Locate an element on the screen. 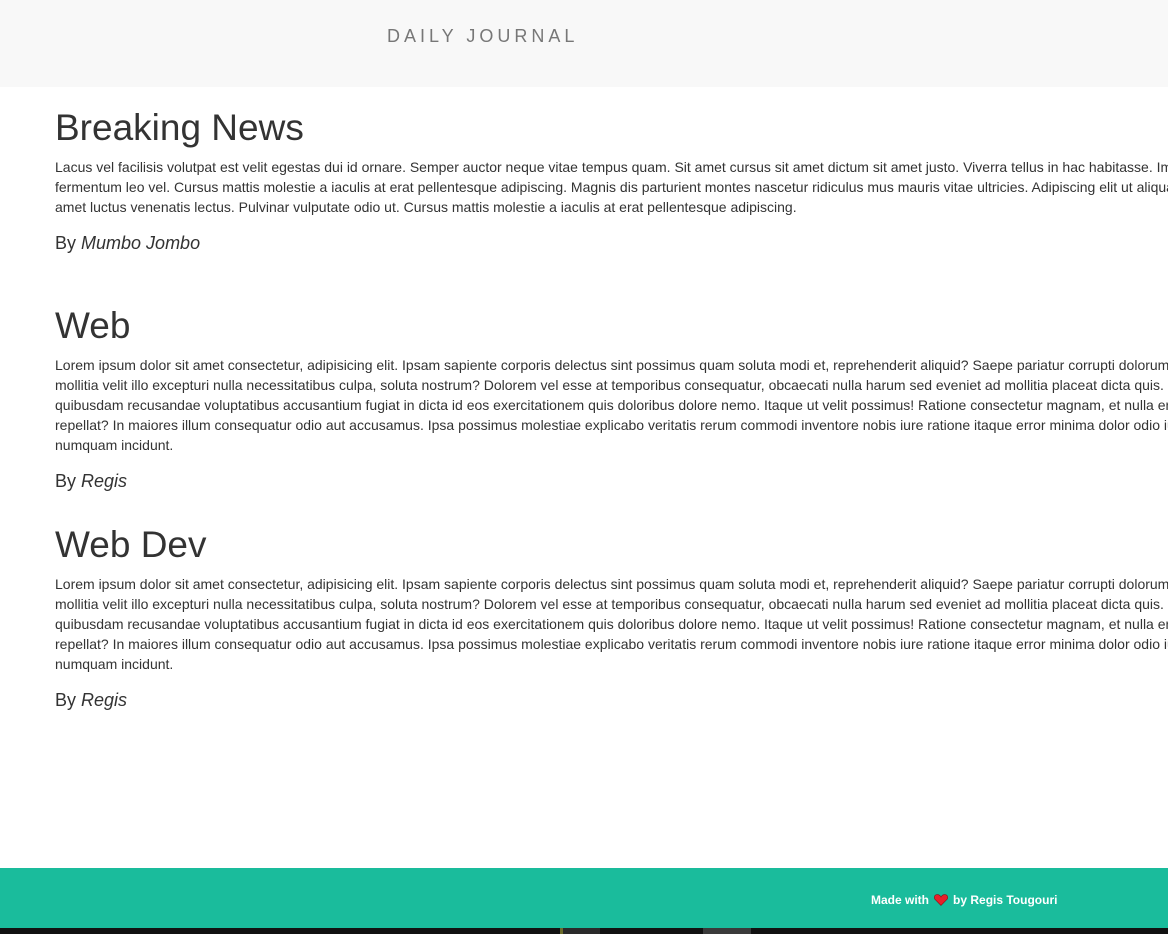  navbar: DAILY JOURNAL is located at coordinates (584, 43).